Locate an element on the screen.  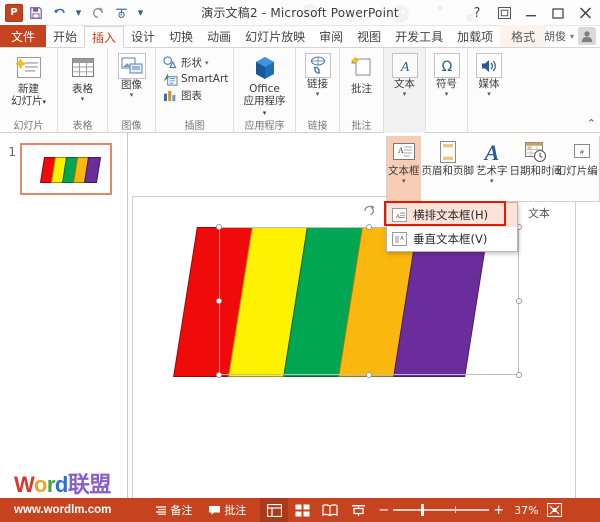
minimize-icon is located at coordinates (531, 13).